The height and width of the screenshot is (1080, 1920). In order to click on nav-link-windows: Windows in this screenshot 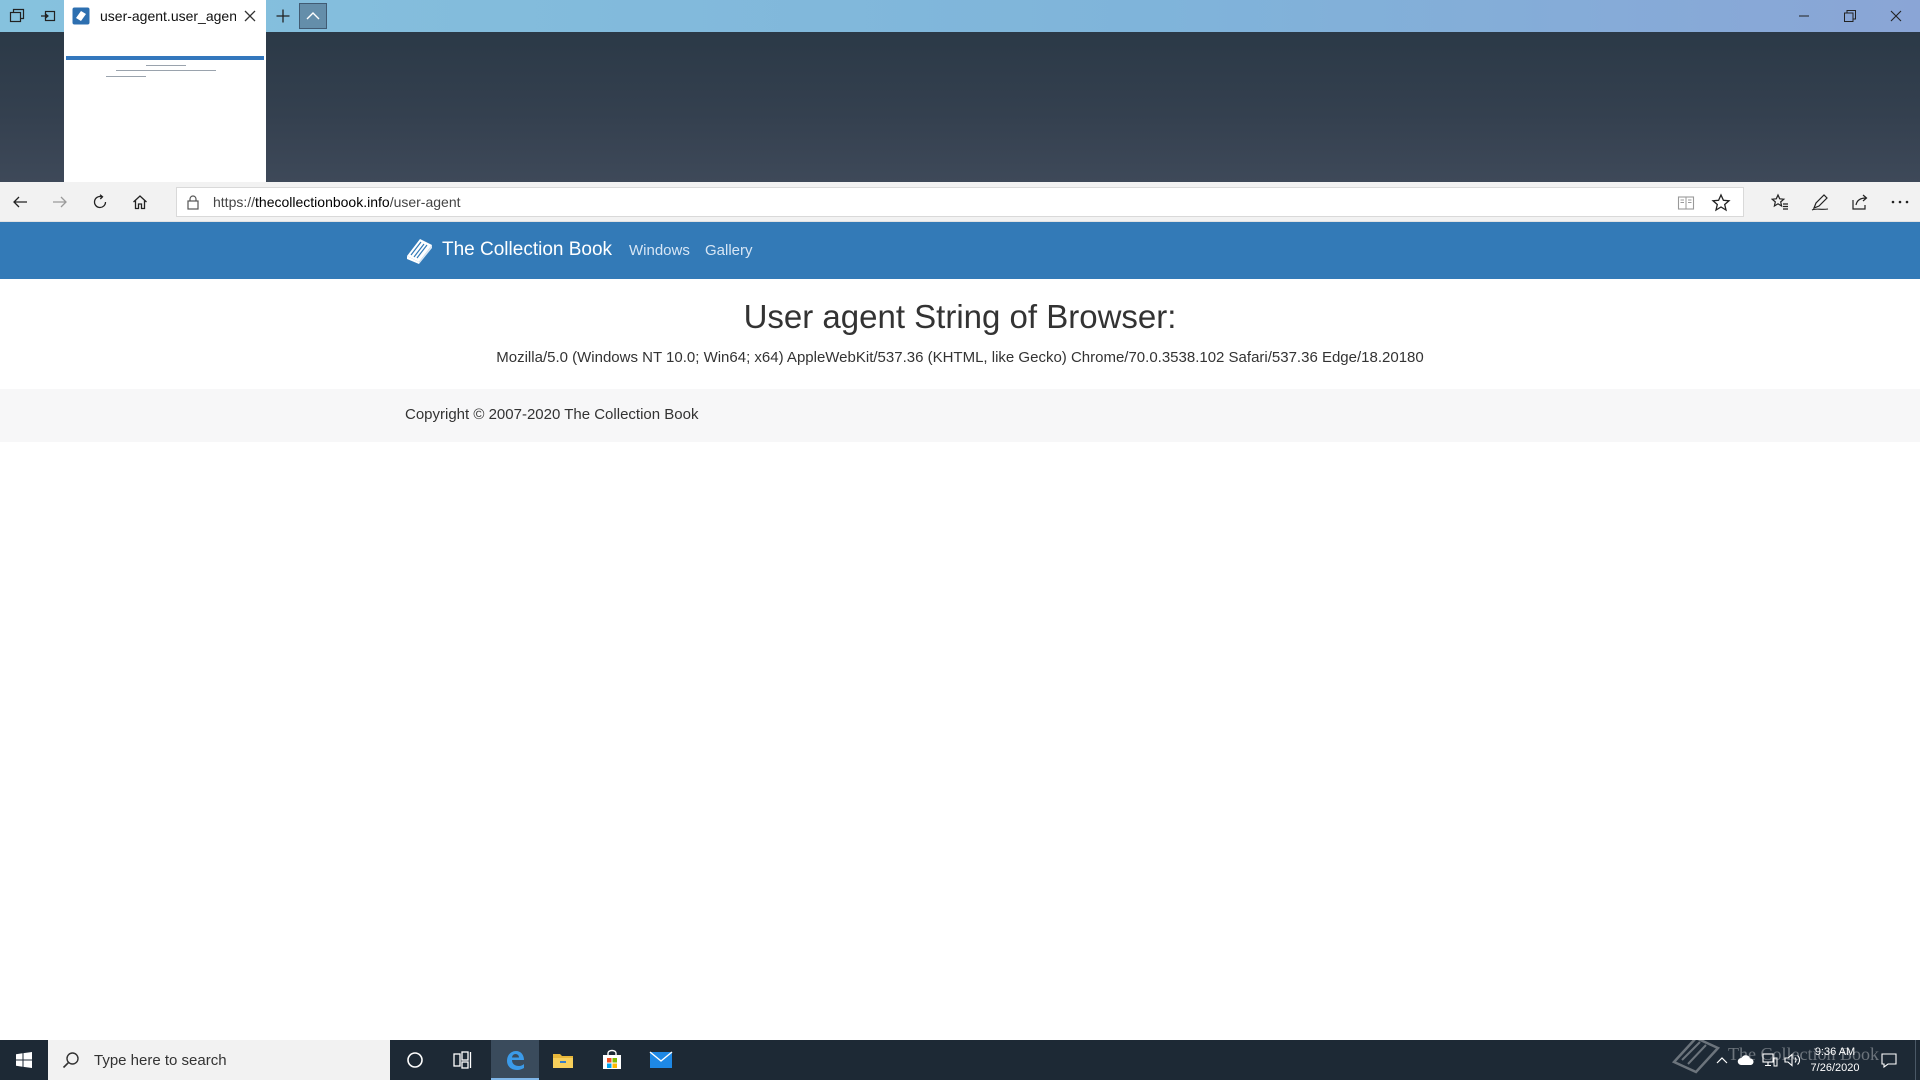, I will do `click(659, 250)`.